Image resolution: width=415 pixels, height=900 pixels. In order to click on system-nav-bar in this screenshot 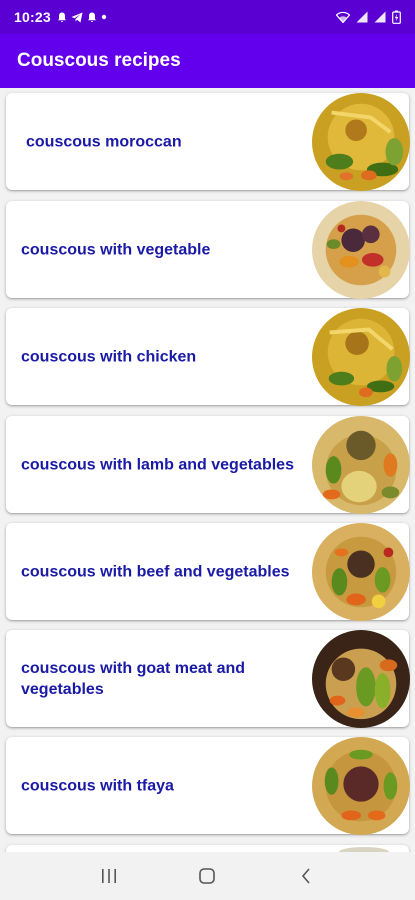, I will do `click(207, 876)`.